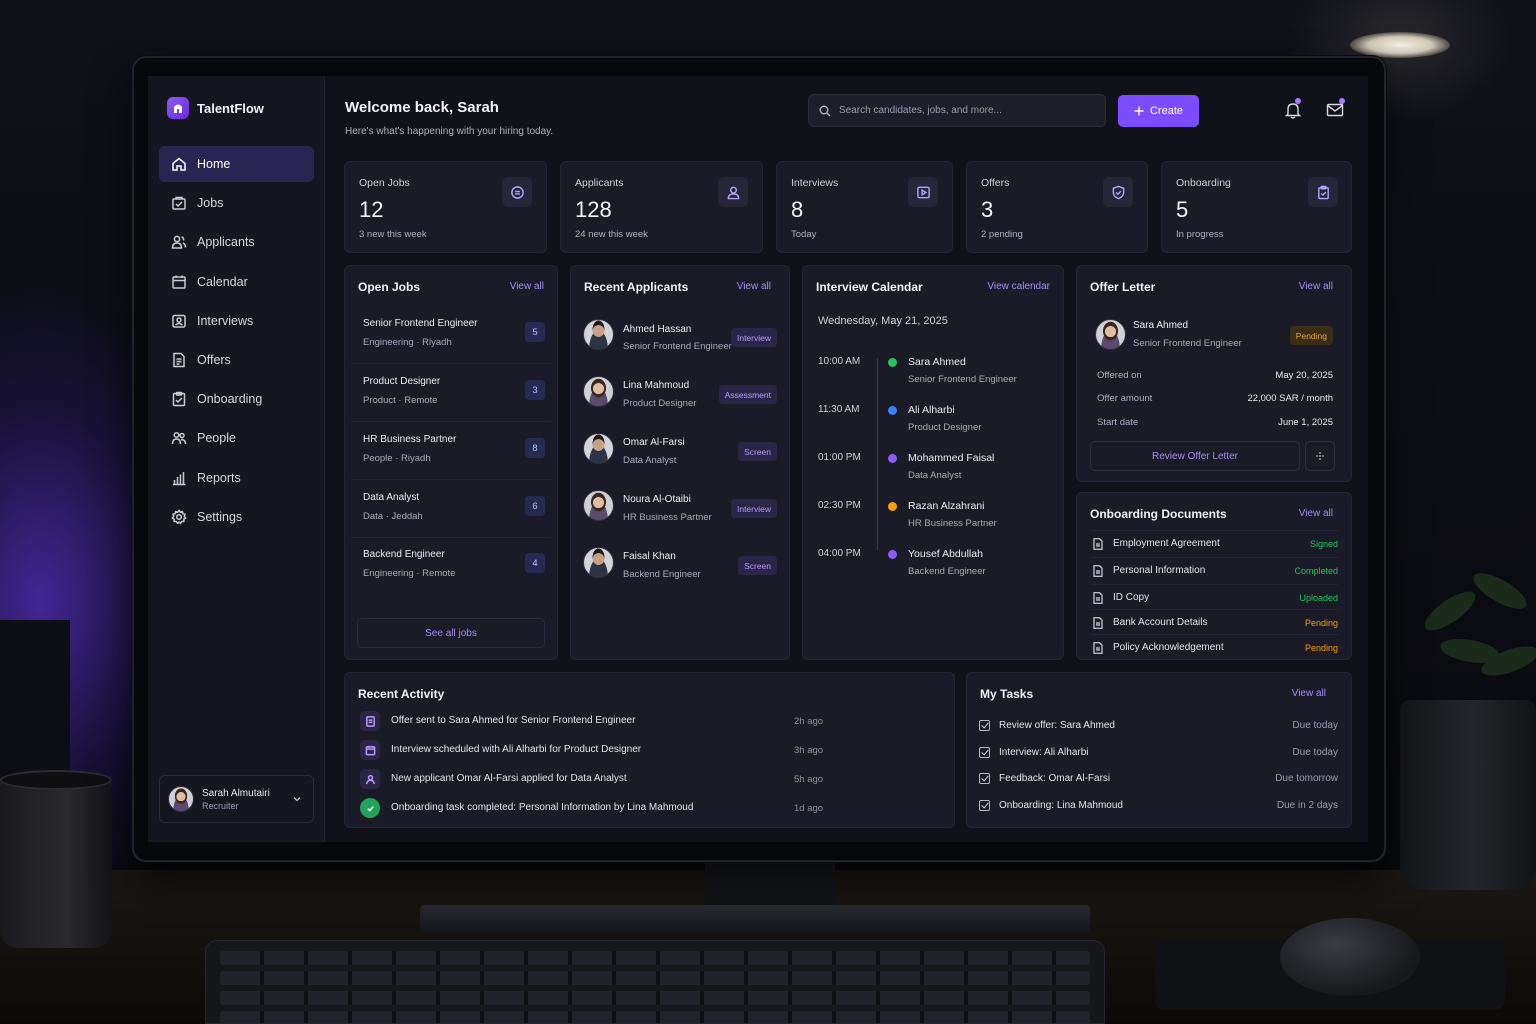 The width and height of the screenshot is (1536, 1024). What do you see at coordinates (236, 321) in the screenshot?
I see `sidebar-item-interviews: Interviews` at bounding box center [236, 321].